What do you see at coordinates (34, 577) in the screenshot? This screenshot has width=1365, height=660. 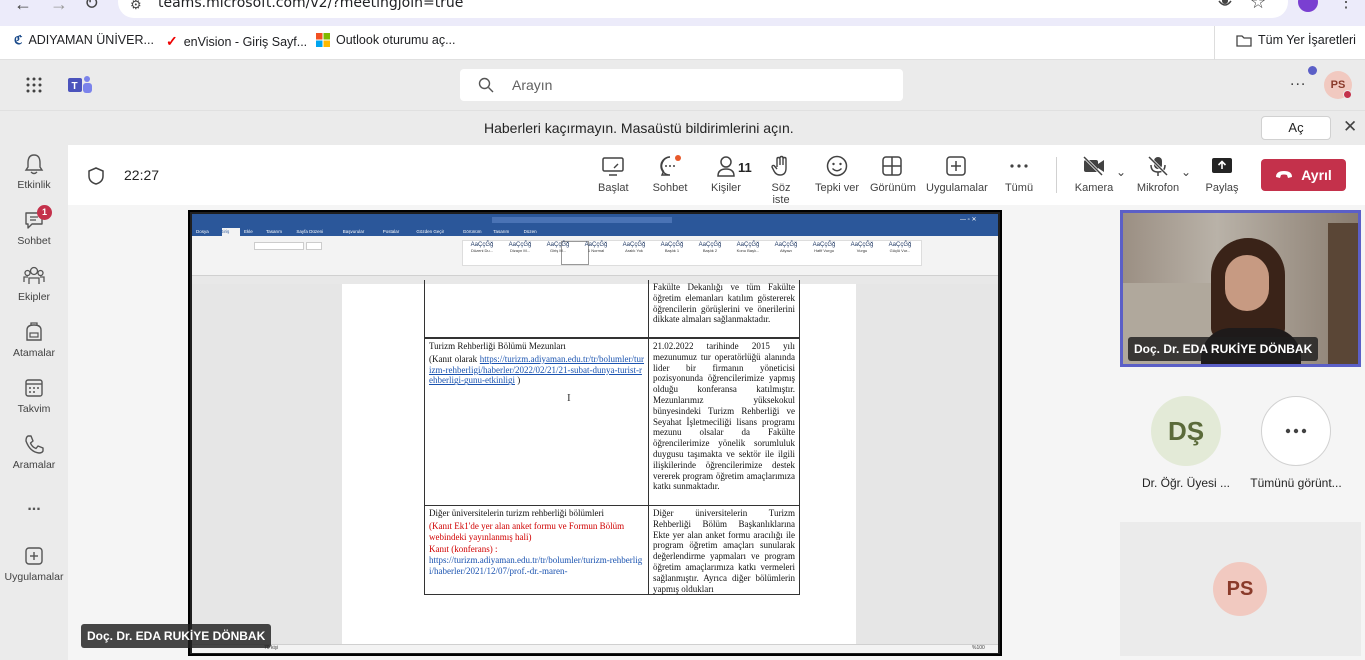 I see `rail-label: Uygulamalar` at bounding box center [34, 577].